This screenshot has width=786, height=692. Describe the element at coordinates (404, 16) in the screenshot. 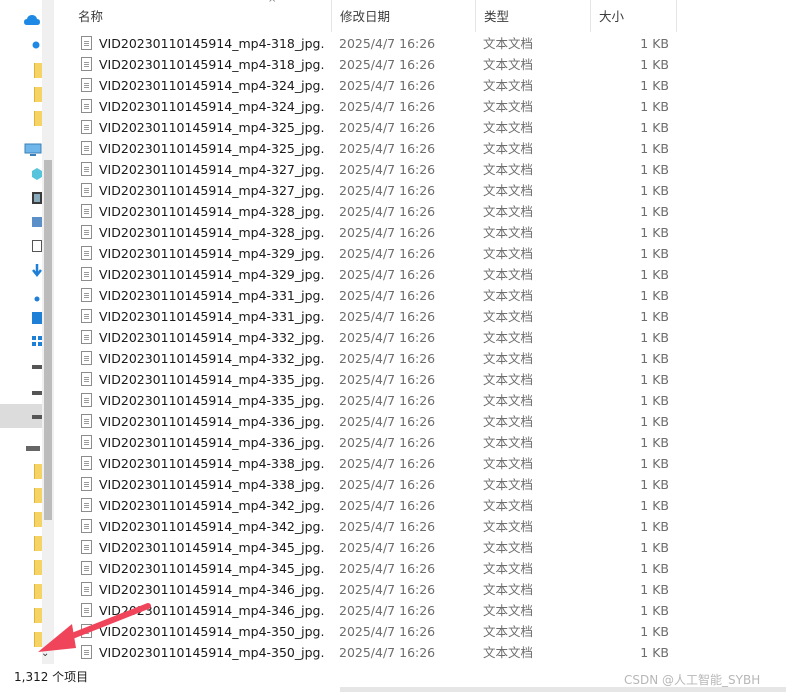

I see `column-date-header: 修改日期` at that location.